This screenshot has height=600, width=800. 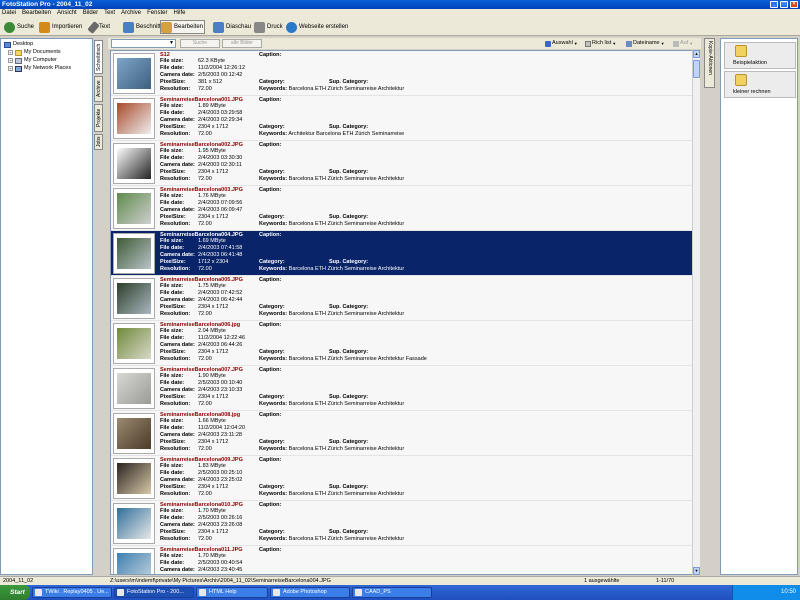 I want to click on create-website-button: Webseite erstellen, so click(x=317, y=27).